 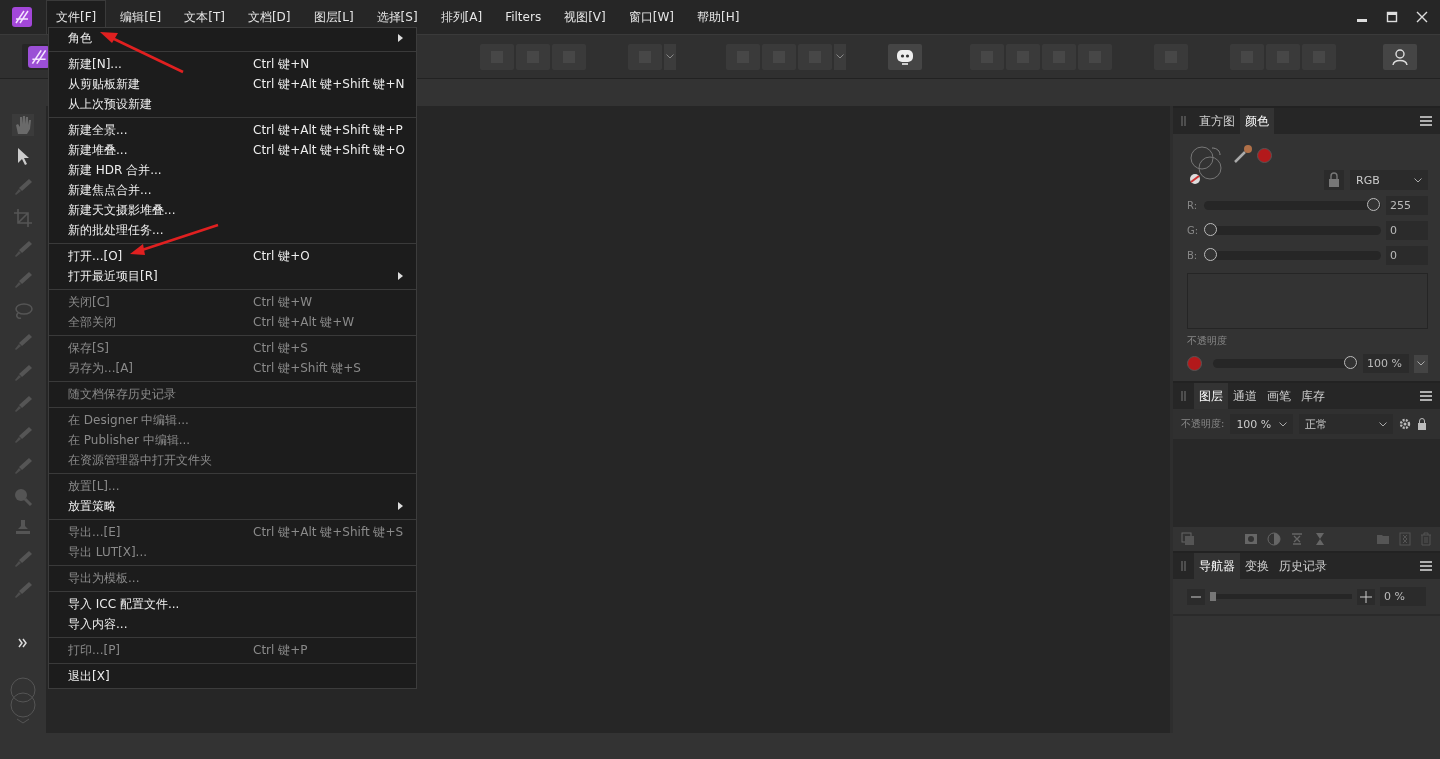 What do you see at coordinates (23, 311) in the screenshot?
I see `lasso-icon` at bounding box center [23, 311].